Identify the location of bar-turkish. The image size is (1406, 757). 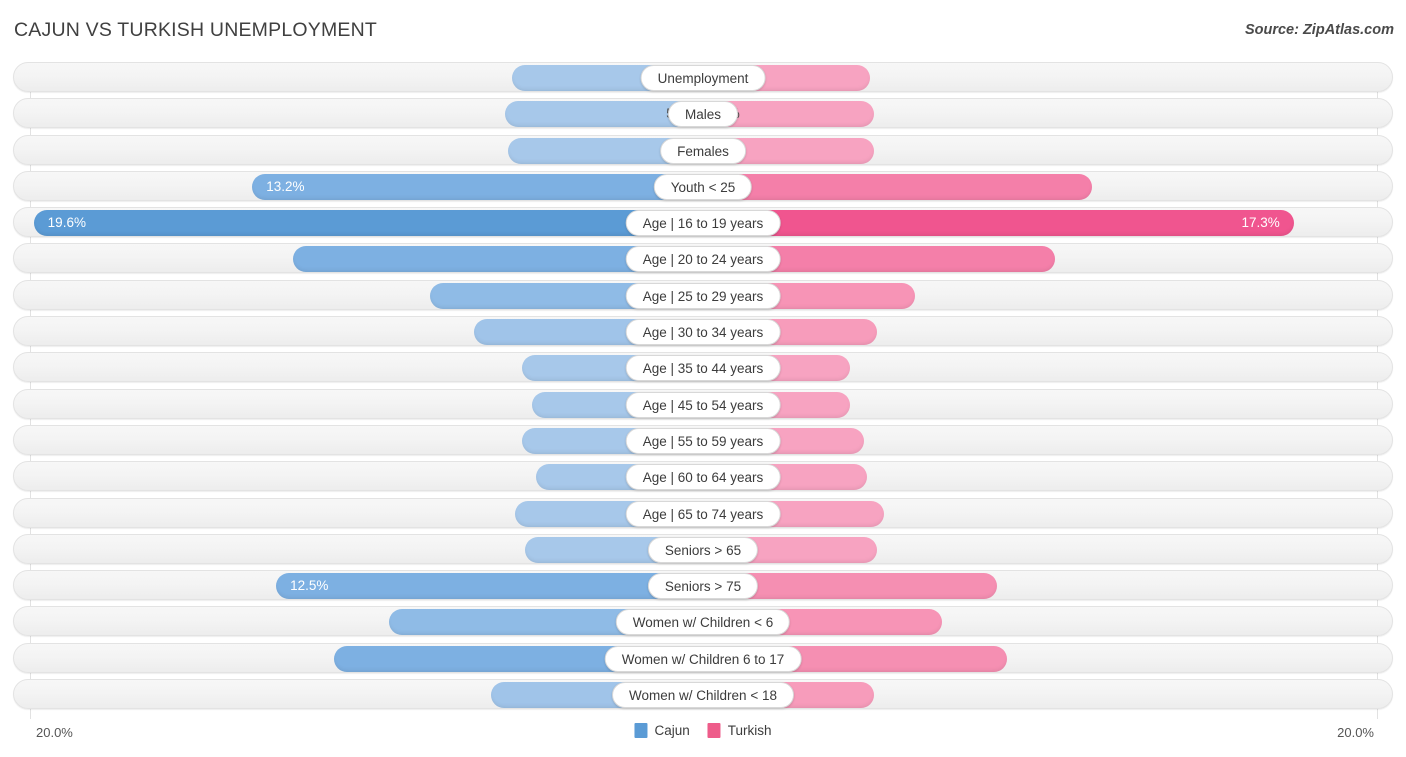
(898, 186).